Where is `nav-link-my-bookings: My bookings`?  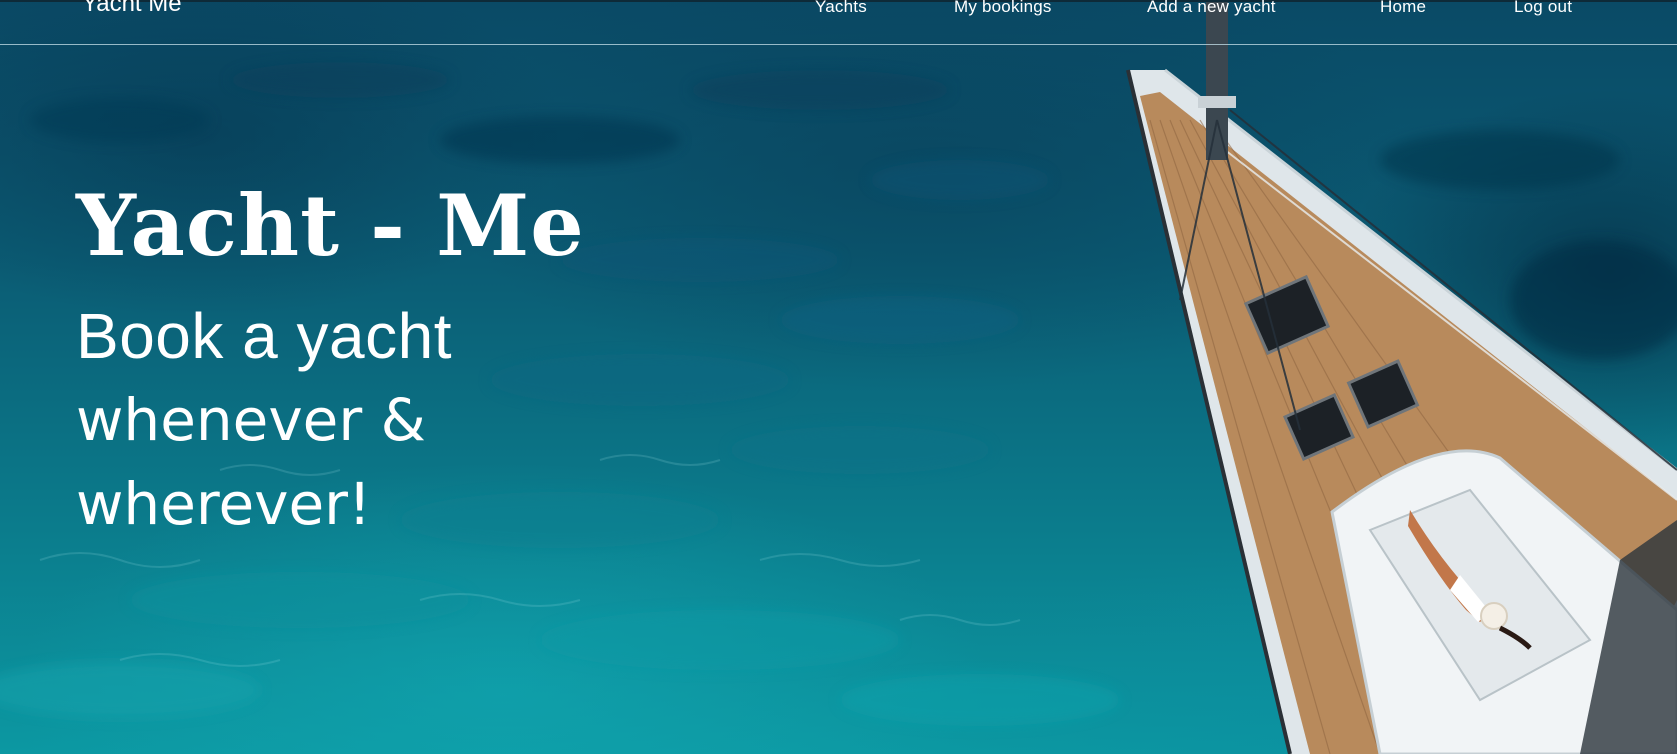 nav-link-my-bookings: My bookings is located at coordinates (1003, 8).